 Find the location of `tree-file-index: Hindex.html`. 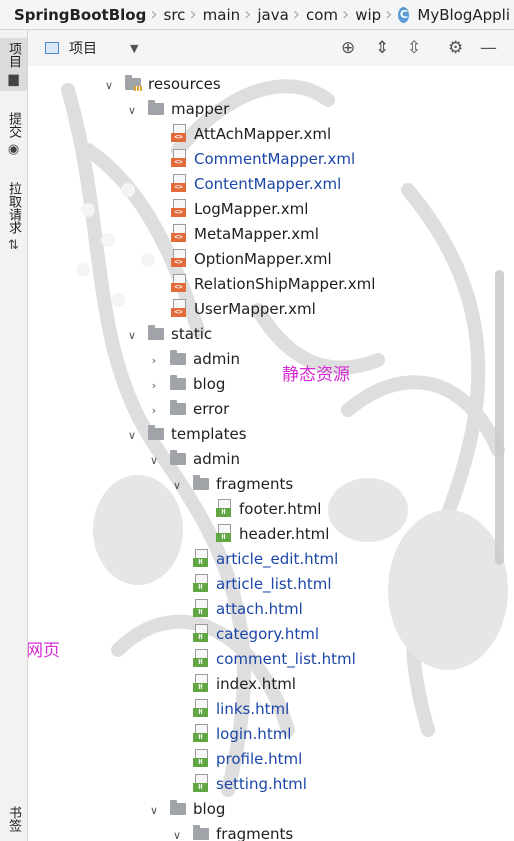

tree-file-index: Hindex.html is located at coordinates (244, 684).